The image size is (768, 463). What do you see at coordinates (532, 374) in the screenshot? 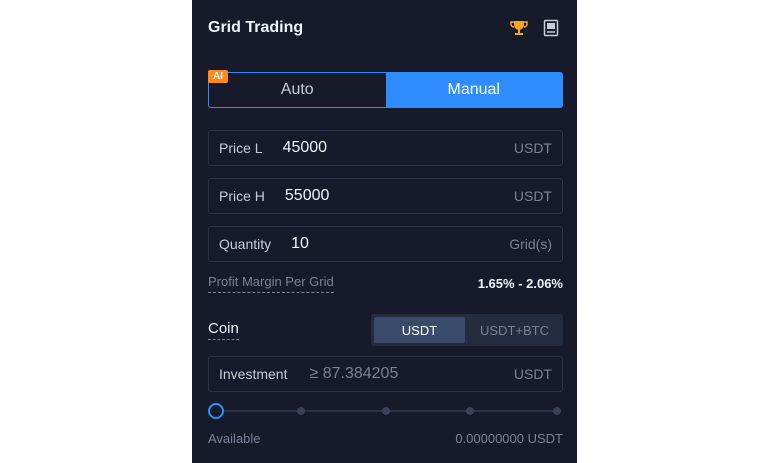
I see `investment-unit: USDT` at bounding box center [532, 374].